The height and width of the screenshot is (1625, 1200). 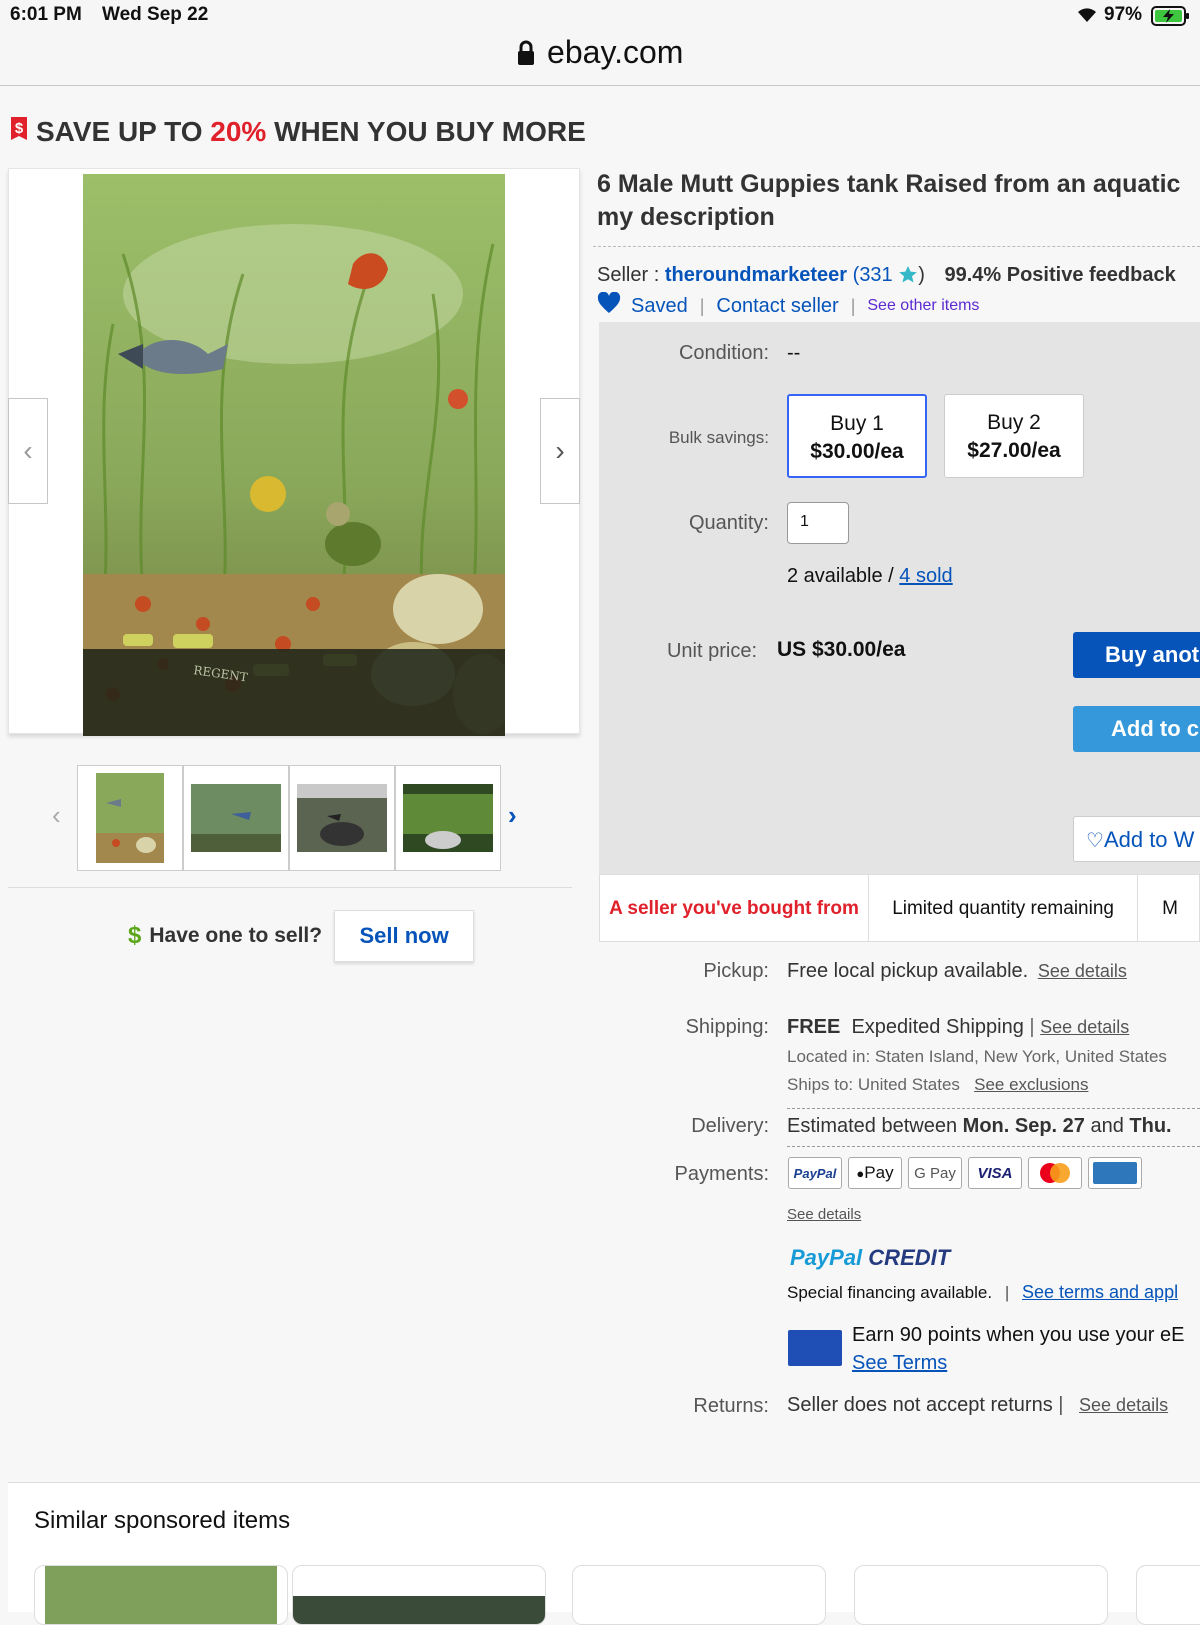 I want to click on similar-sponsored-section: Similar sponsored items, so click(x=604, y=1553).